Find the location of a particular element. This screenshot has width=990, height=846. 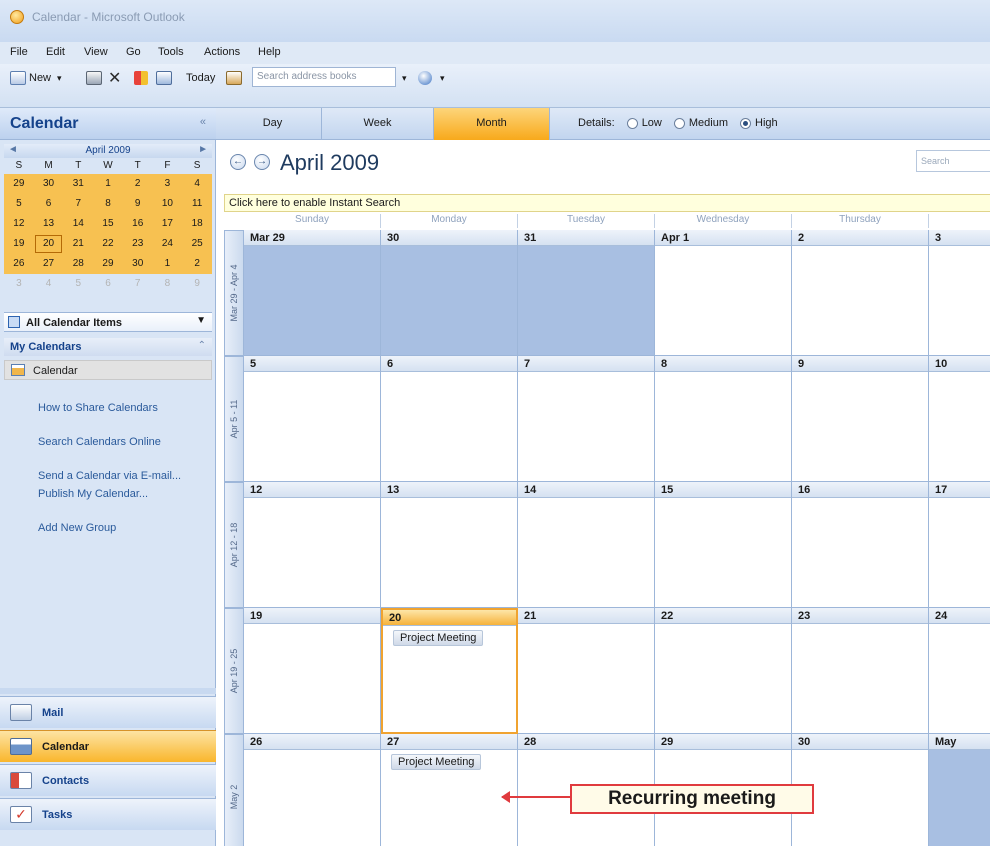

mini-cal-day: 31 is located at coordinates (78, 184).